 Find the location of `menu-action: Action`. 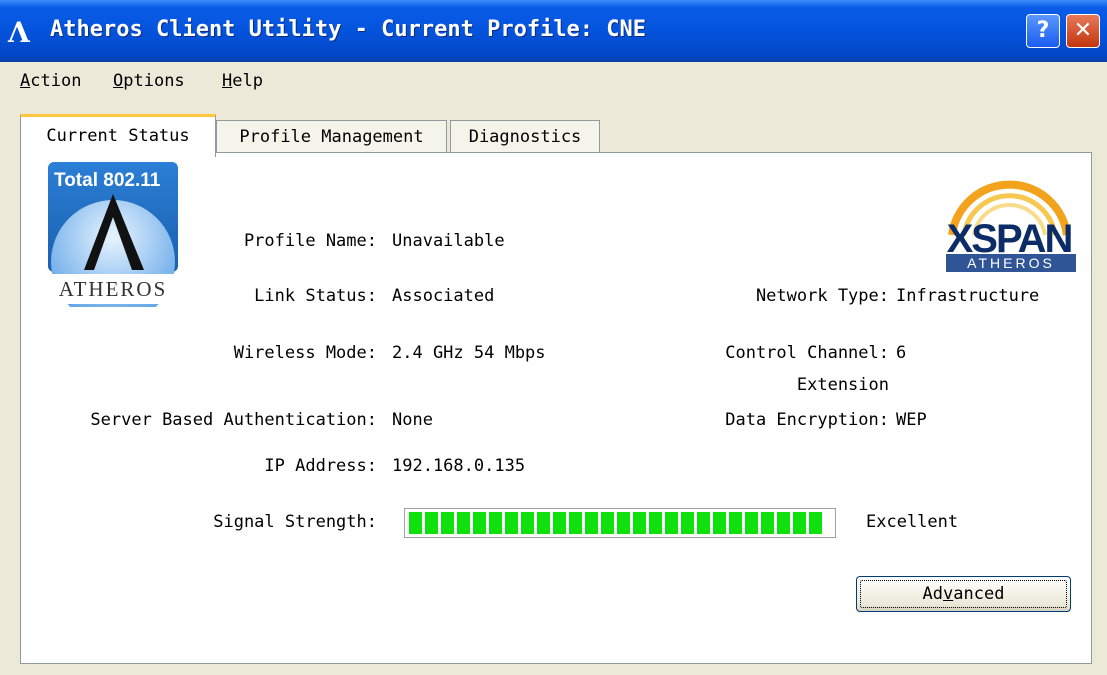

menu-action: Action is located at coordinates (50, 81).